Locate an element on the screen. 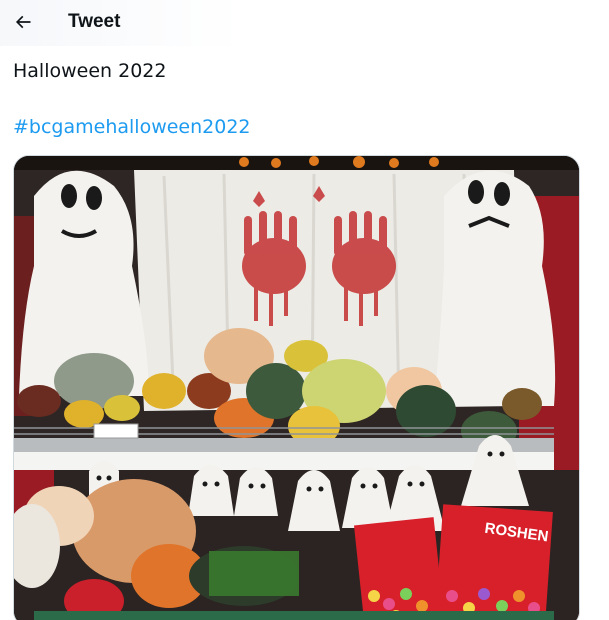  hashtag-link: #bcgamehalloween2022 is located at coordinates (132, 127).